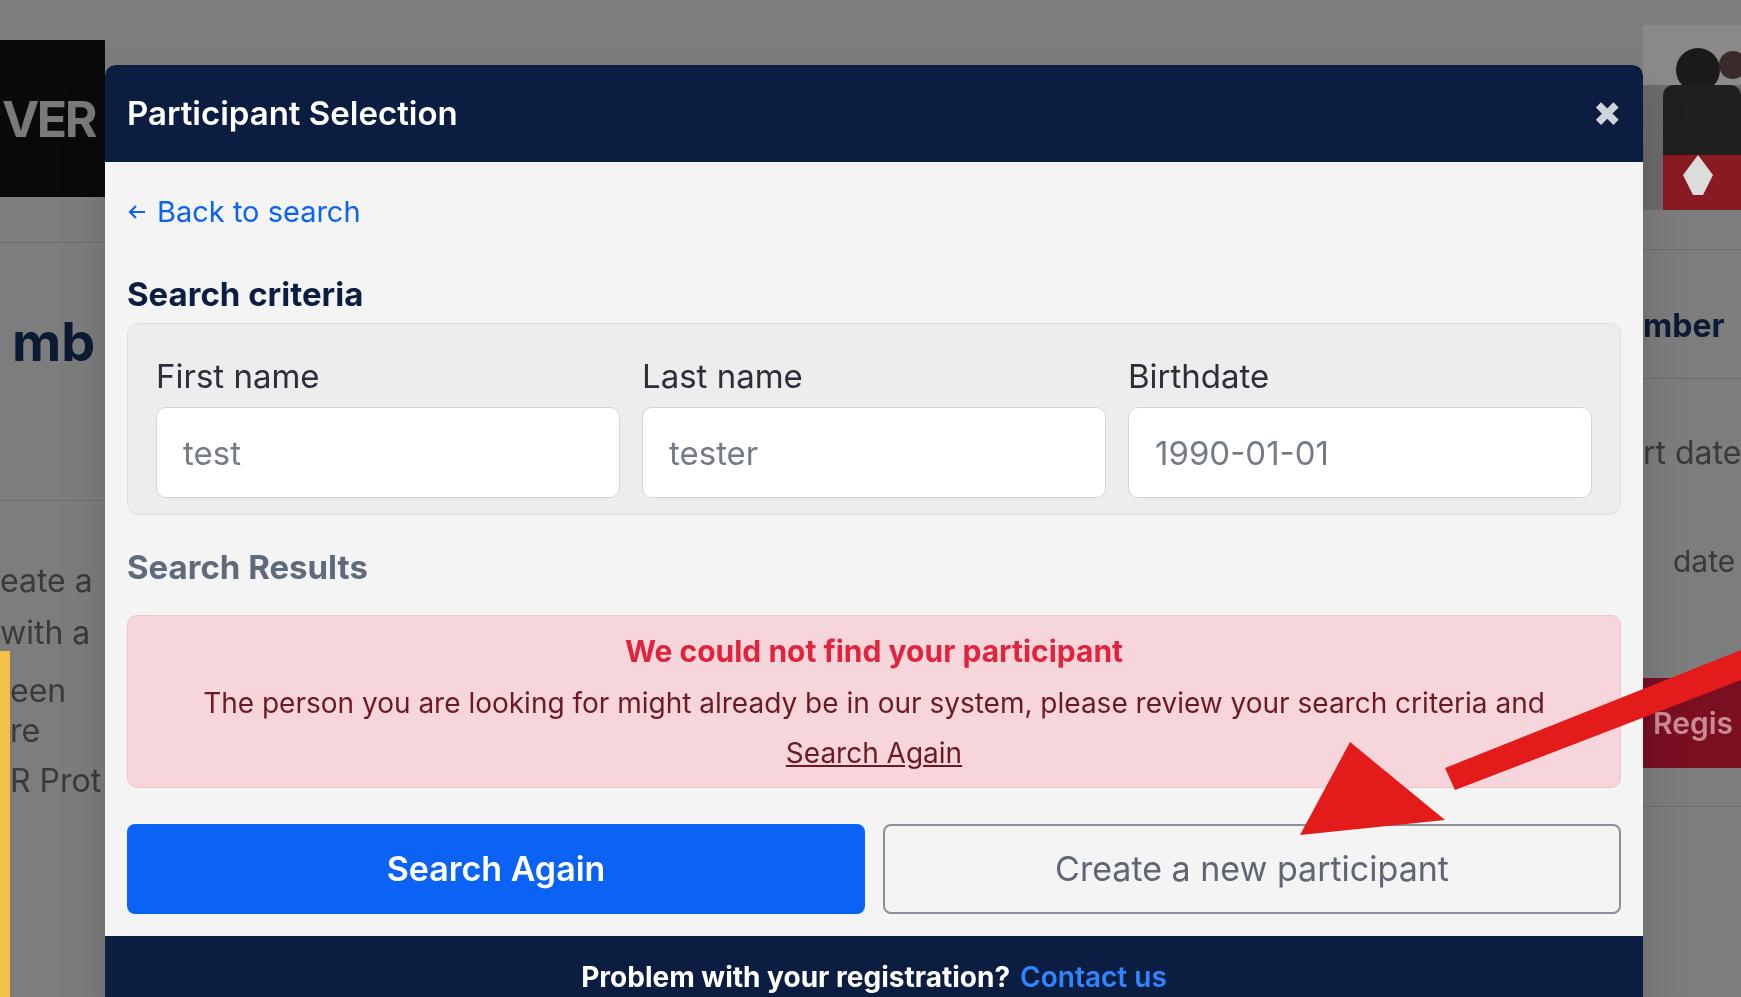  Describe the element at coordinates (292, 113) in the screenshot. I see `modal-title: Participant Selection` at that location.